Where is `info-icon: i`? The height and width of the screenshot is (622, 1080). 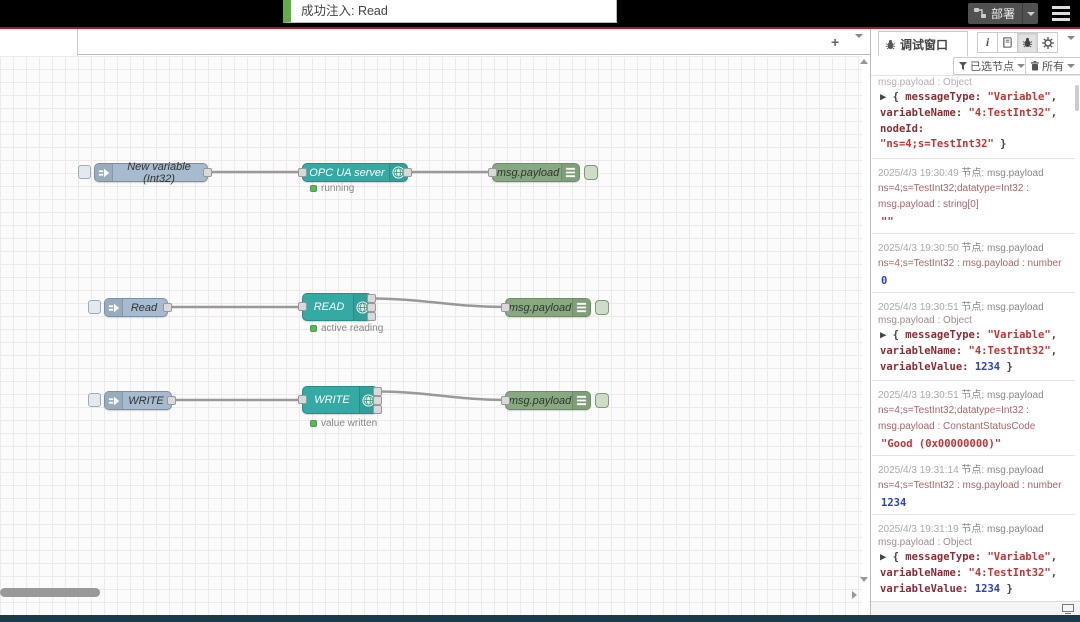 info-icon: i is located at coordinates (987, 42).